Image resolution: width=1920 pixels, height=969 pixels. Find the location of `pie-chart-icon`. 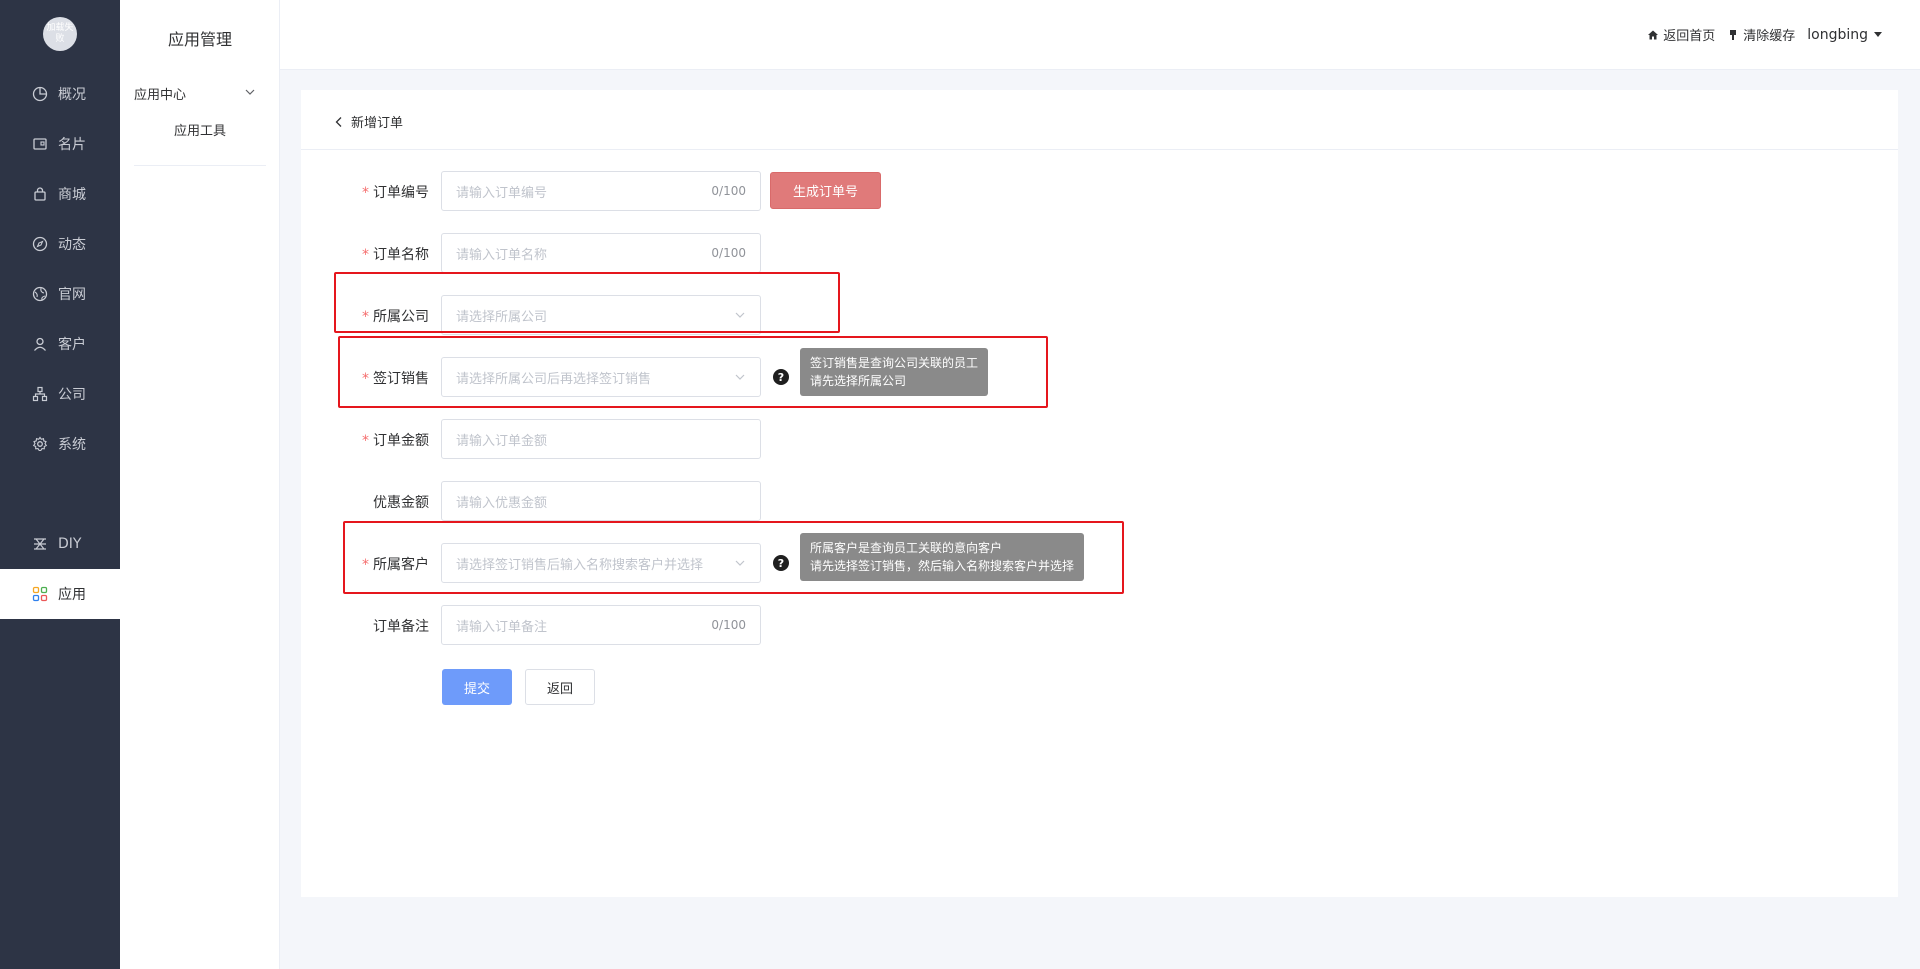

pie-chart-icon is located at coordinates (40, 94).